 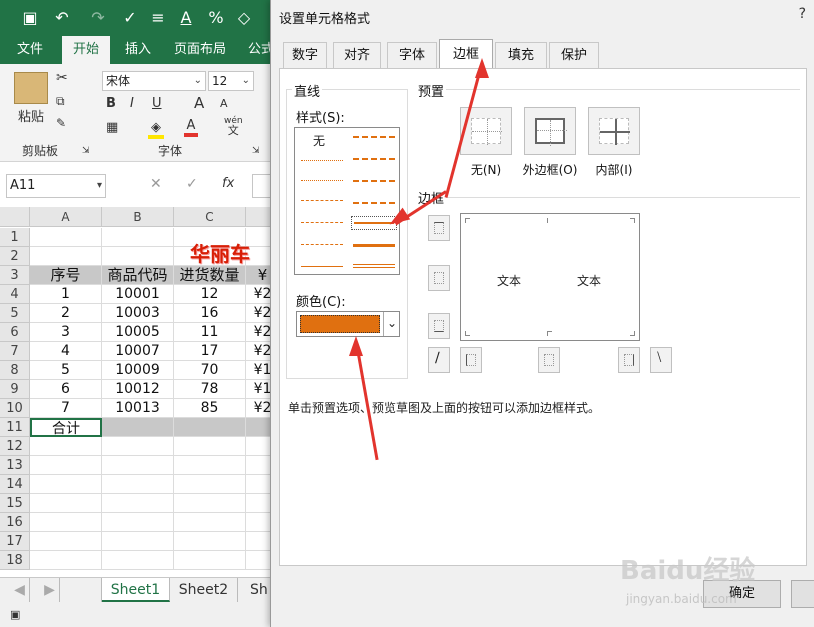 I want to click on grow-font-button: A, so click(x=199, y=103).